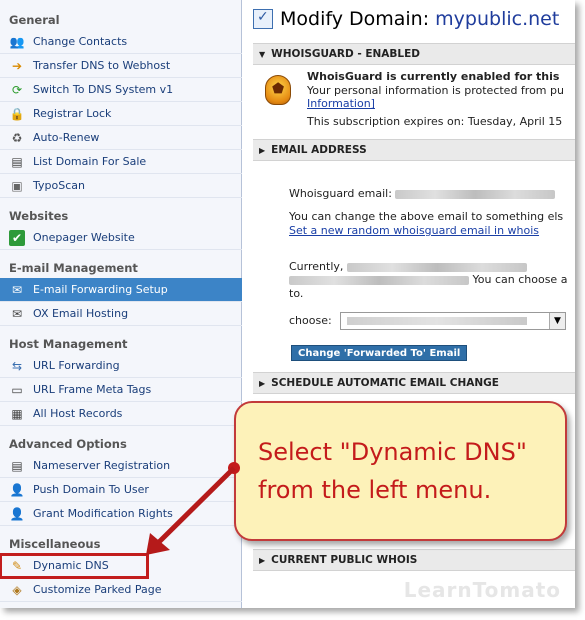  I want to click on section-title-miscellaneous: Miscellaneous, so click(55, 544).